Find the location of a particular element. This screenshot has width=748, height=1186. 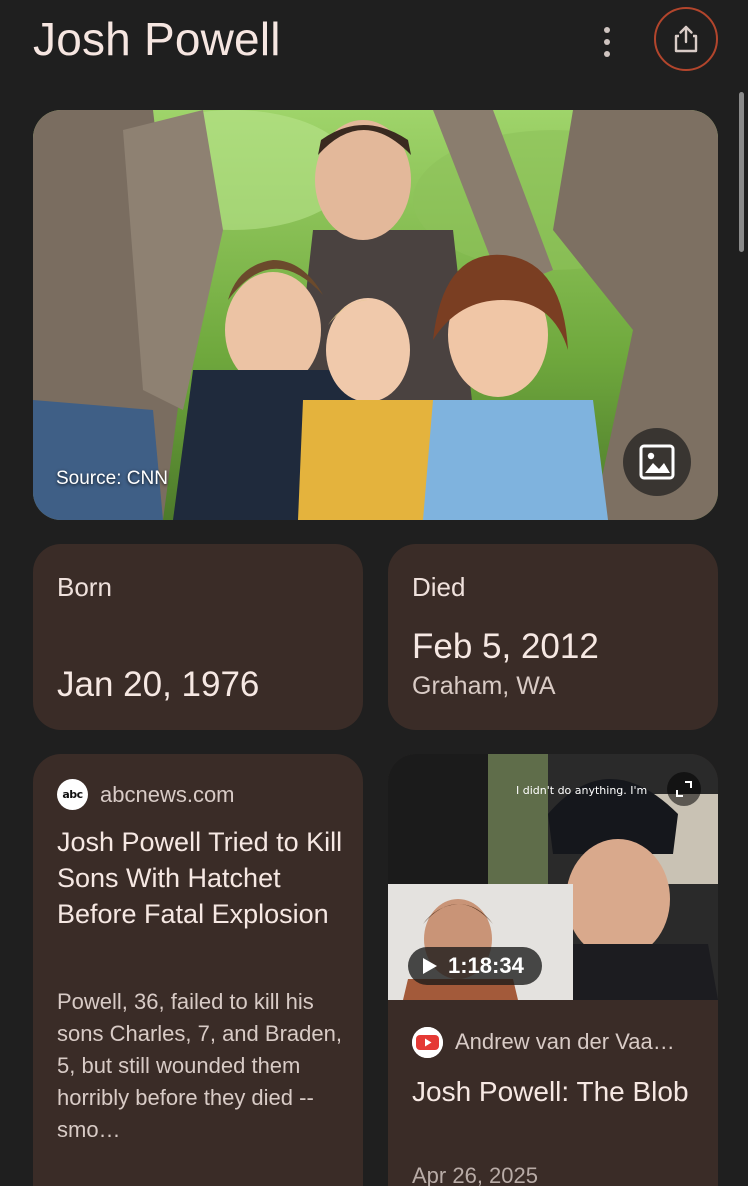

expand-video-button is located at coordinates (684, 789).